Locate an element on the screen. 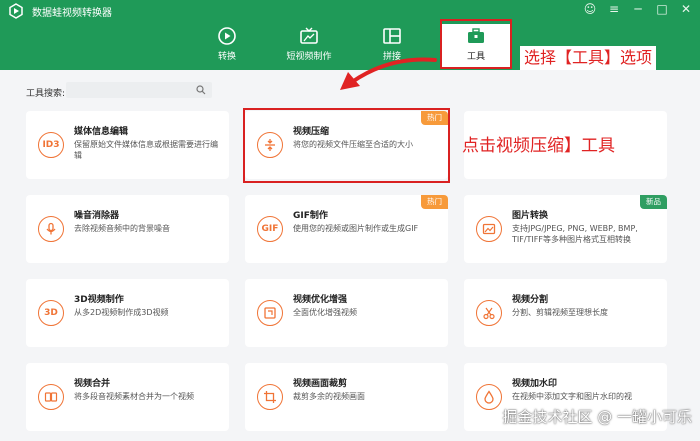  card-desc: 从多2D视频制作成3D视频 is located at coordinates (121, 312).